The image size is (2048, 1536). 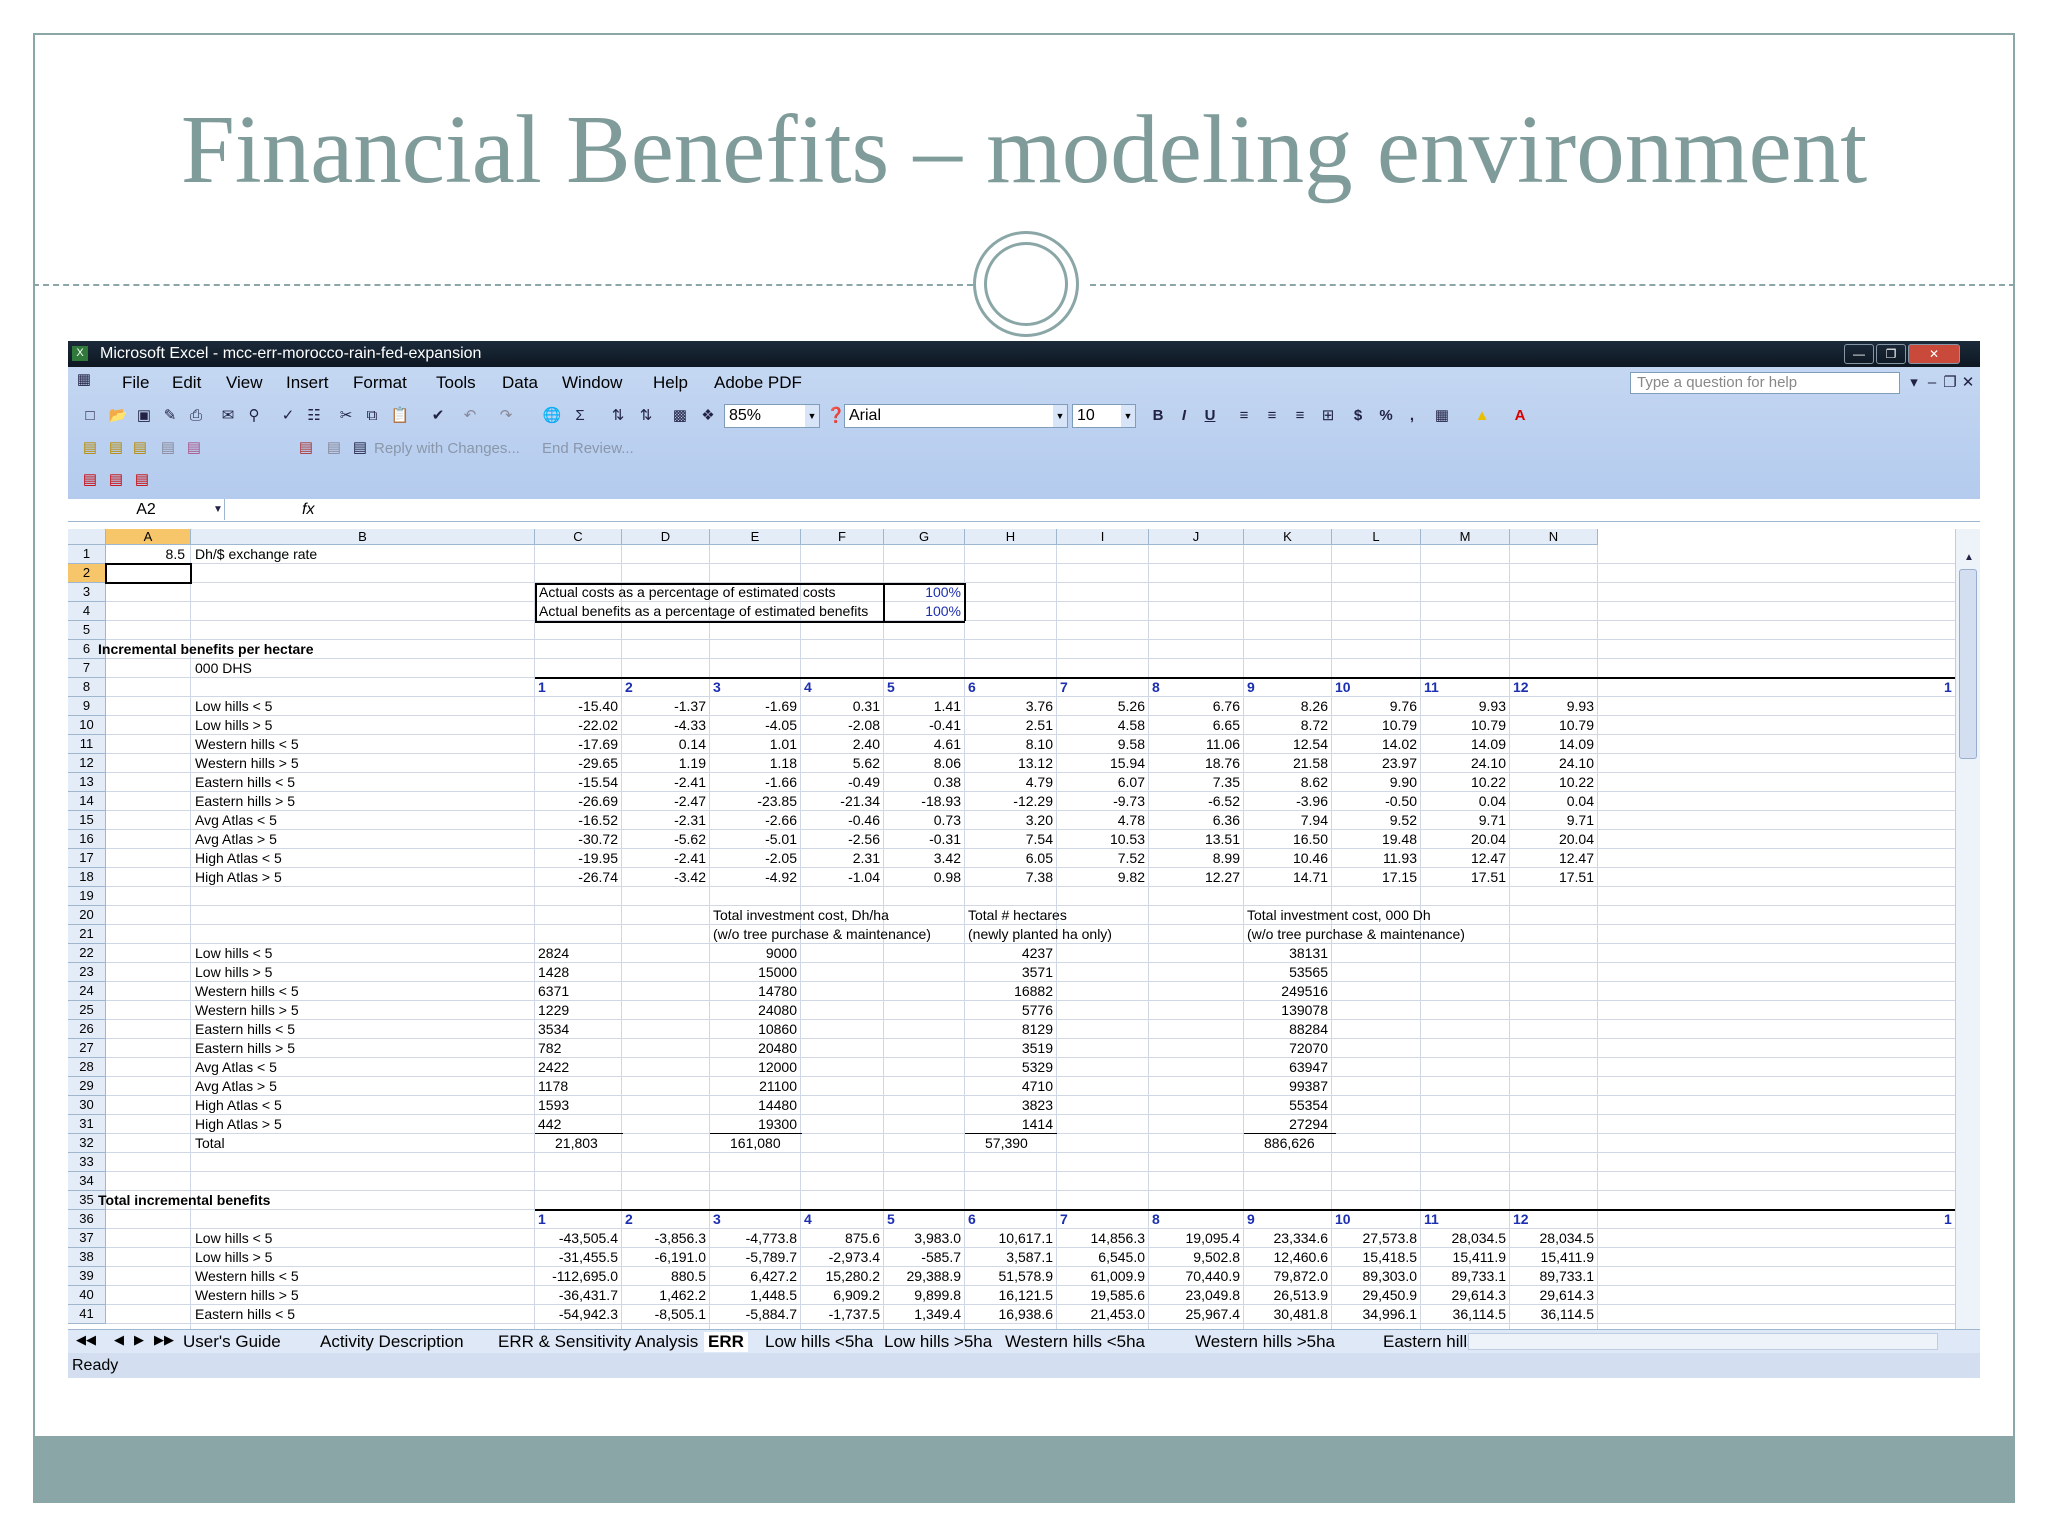 What do you see at coordinates (1703, 1341) in the screenshot?
I see `horizontal-scrollbar` at bounding box center [1703, 1341].